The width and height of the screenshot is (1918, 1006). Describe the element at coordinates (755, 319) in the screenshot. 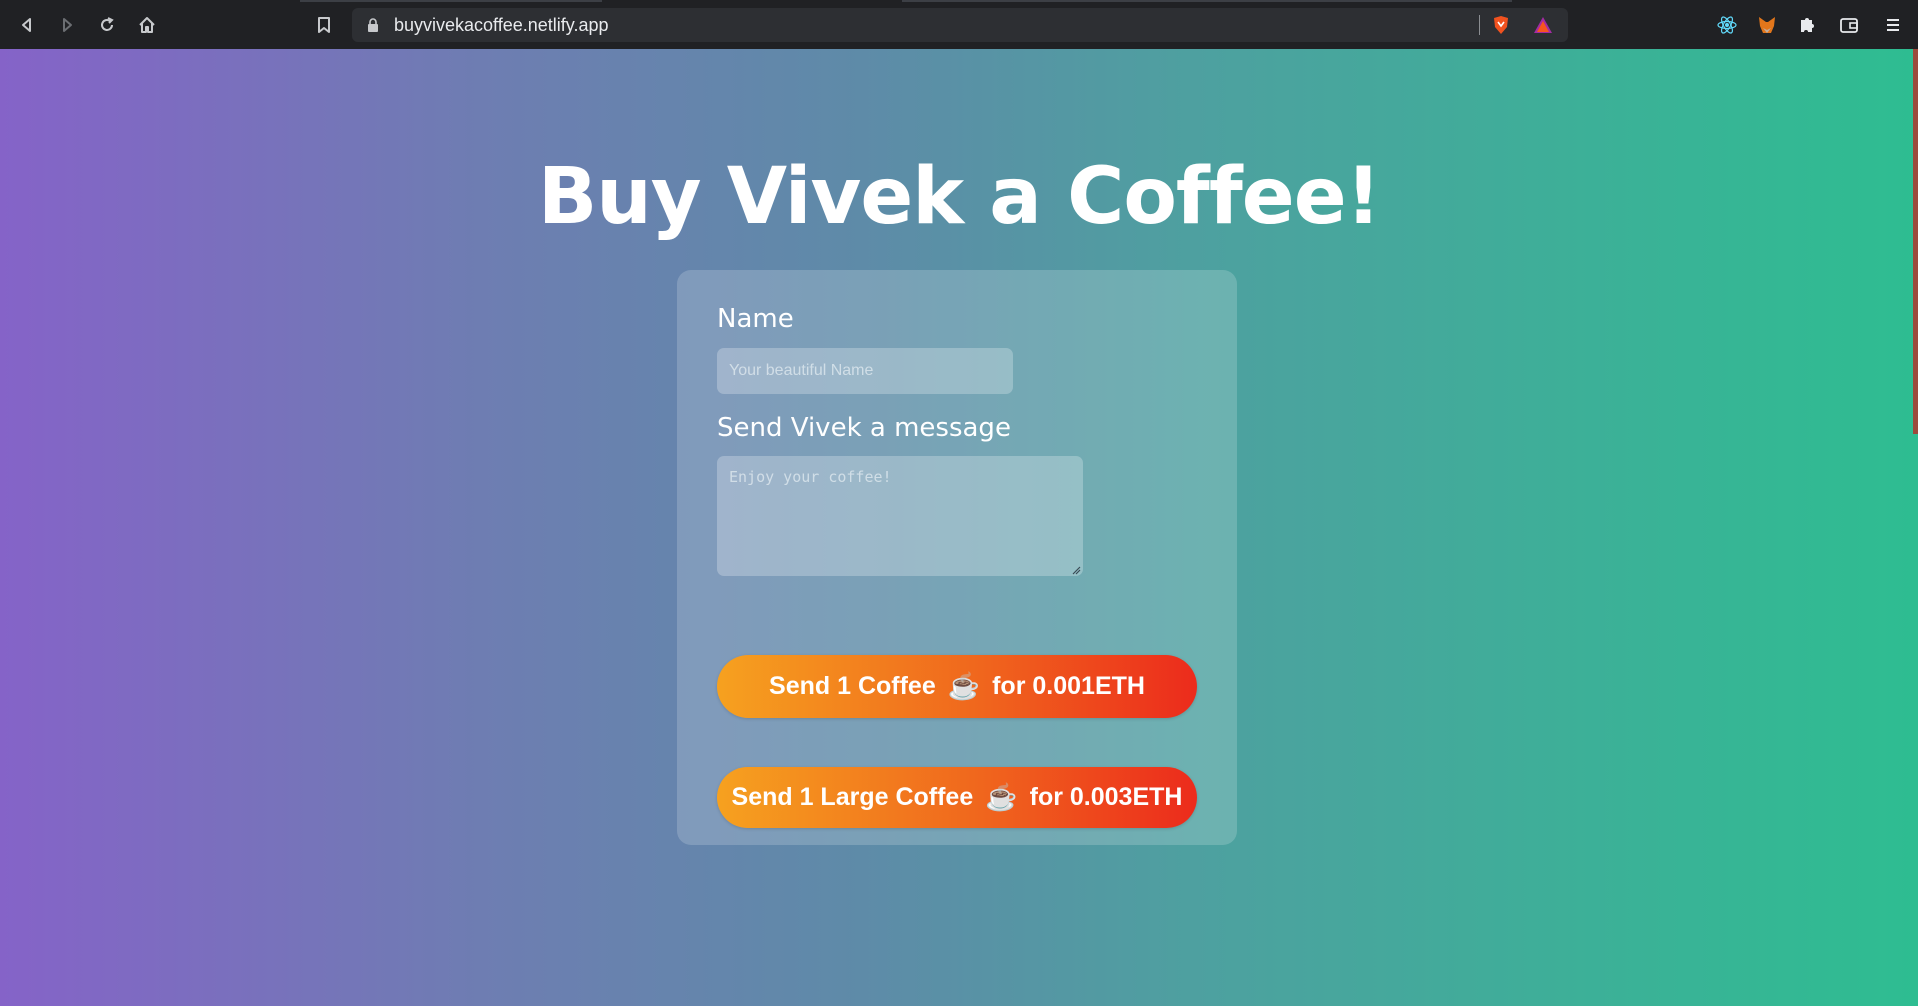

I see `name-label: Name` at that location.